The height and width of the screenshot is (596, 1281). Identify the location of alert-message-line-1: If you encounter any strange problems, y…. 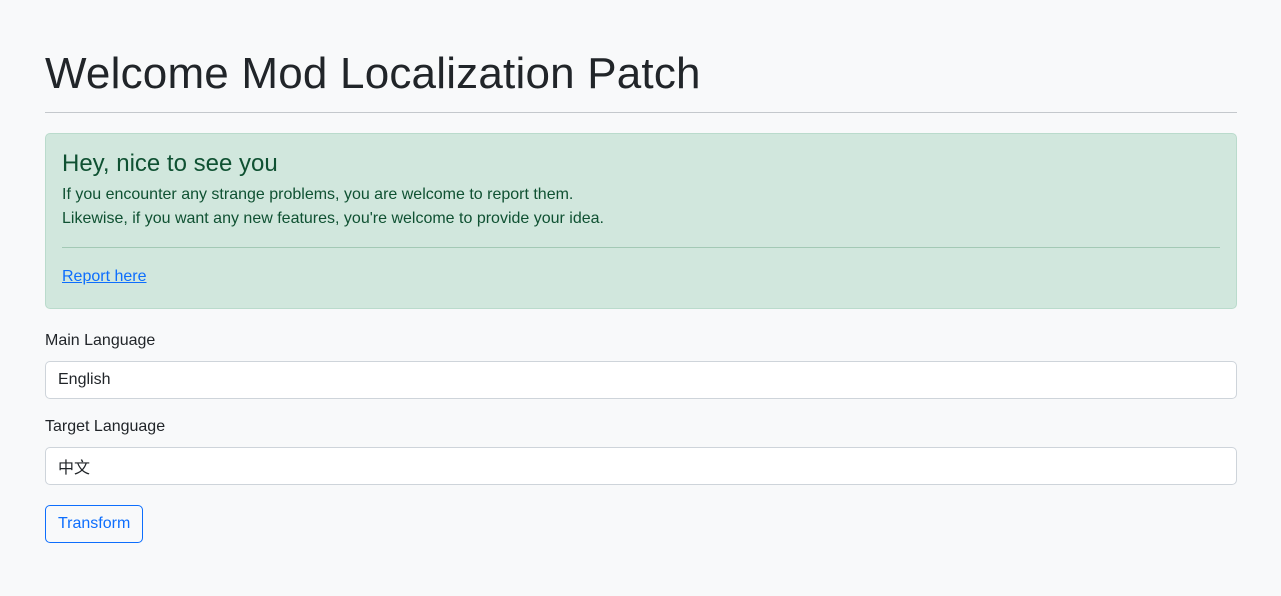
(318, 194).